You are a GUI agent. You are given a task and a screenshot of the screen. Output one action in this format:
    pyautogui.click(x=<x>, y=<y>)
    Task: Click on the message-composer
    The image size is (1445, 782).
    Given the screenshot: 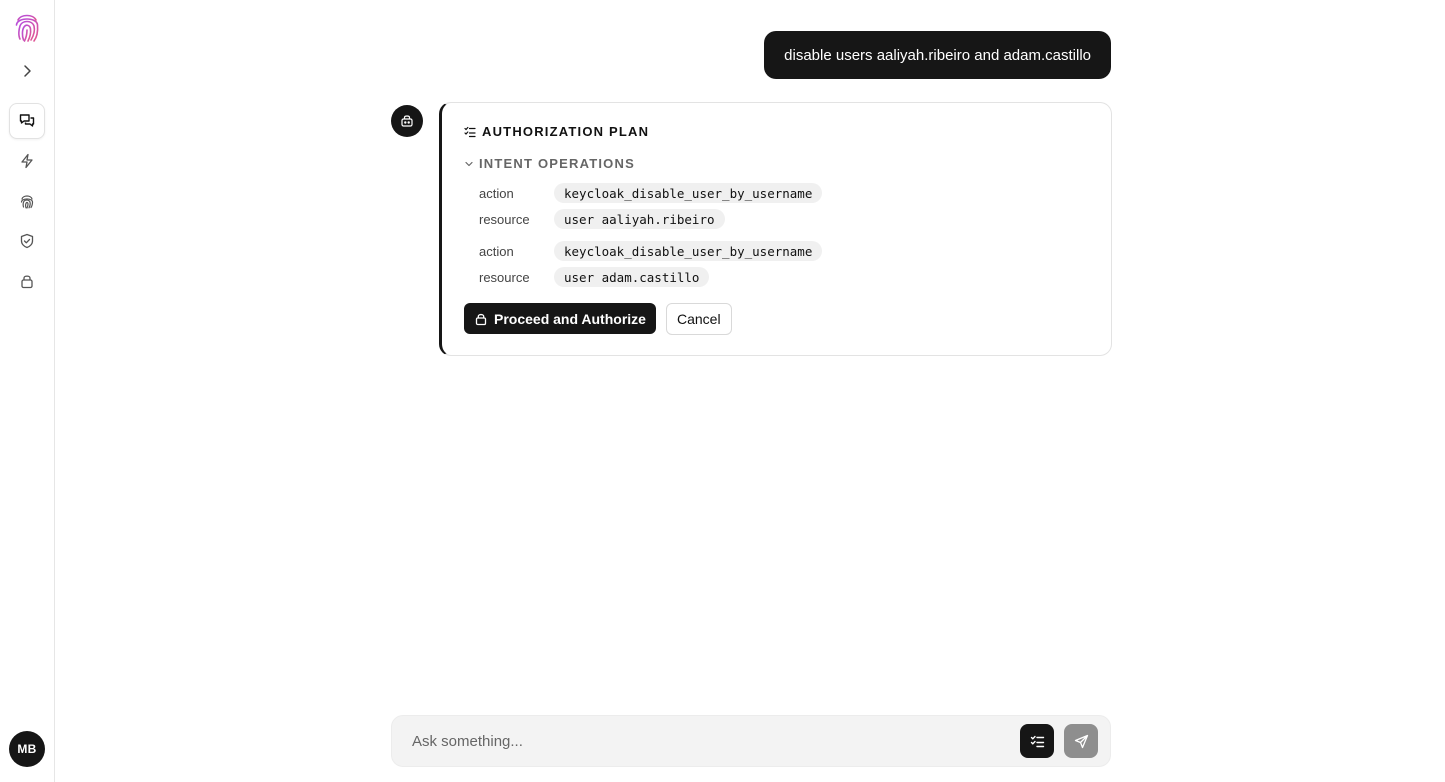 What is the action you would take?
    pyautogui.click(x=751, y=741)
    